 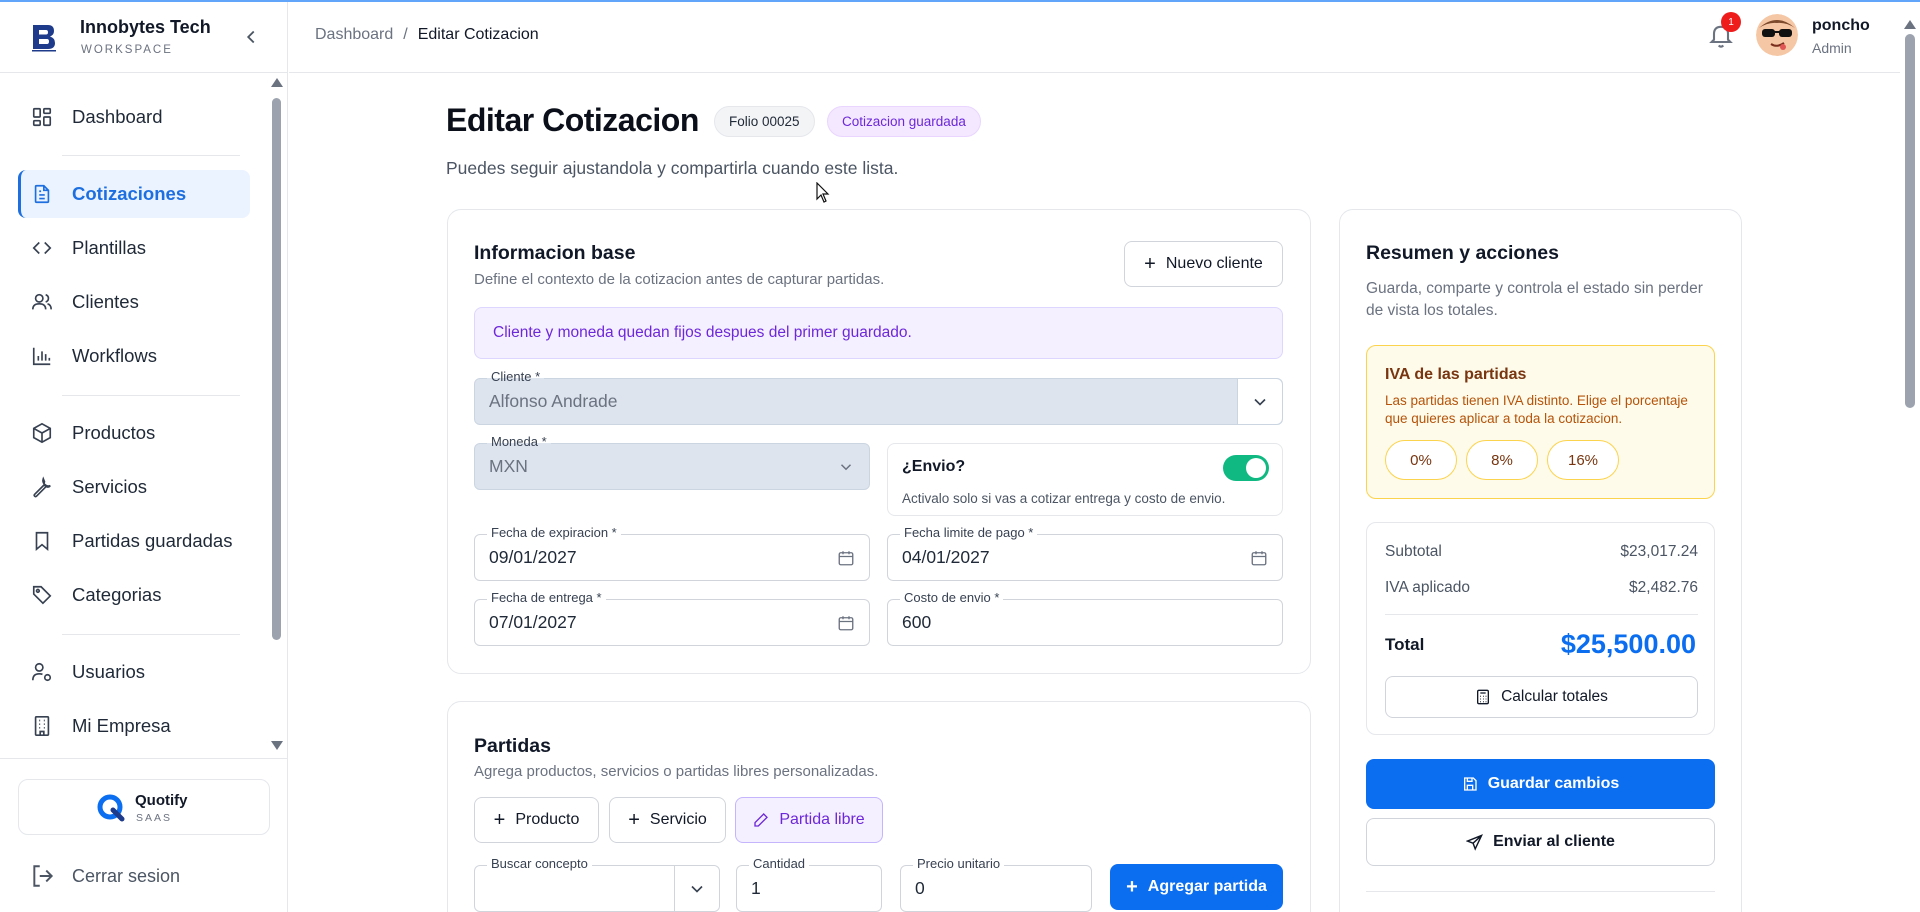 I want to click on logout-button: Cerrar sesion, so click(x=105, y=876).